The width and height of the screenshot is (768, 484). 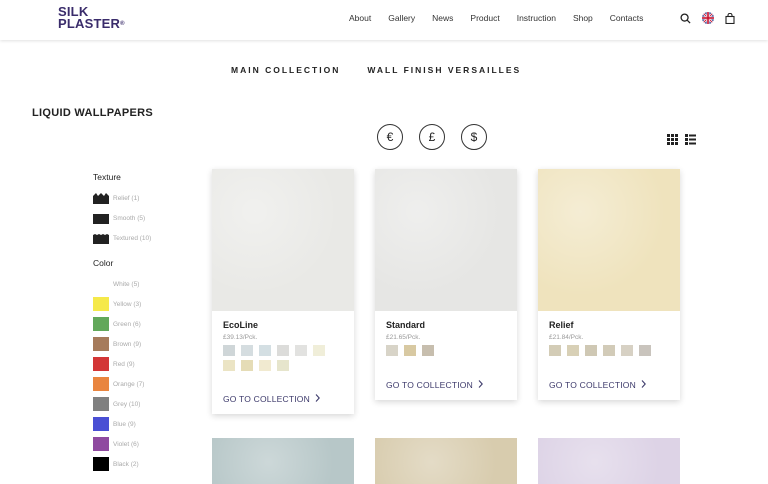 I want to click on product-name: EcoLine, so click(x=283, y=325).